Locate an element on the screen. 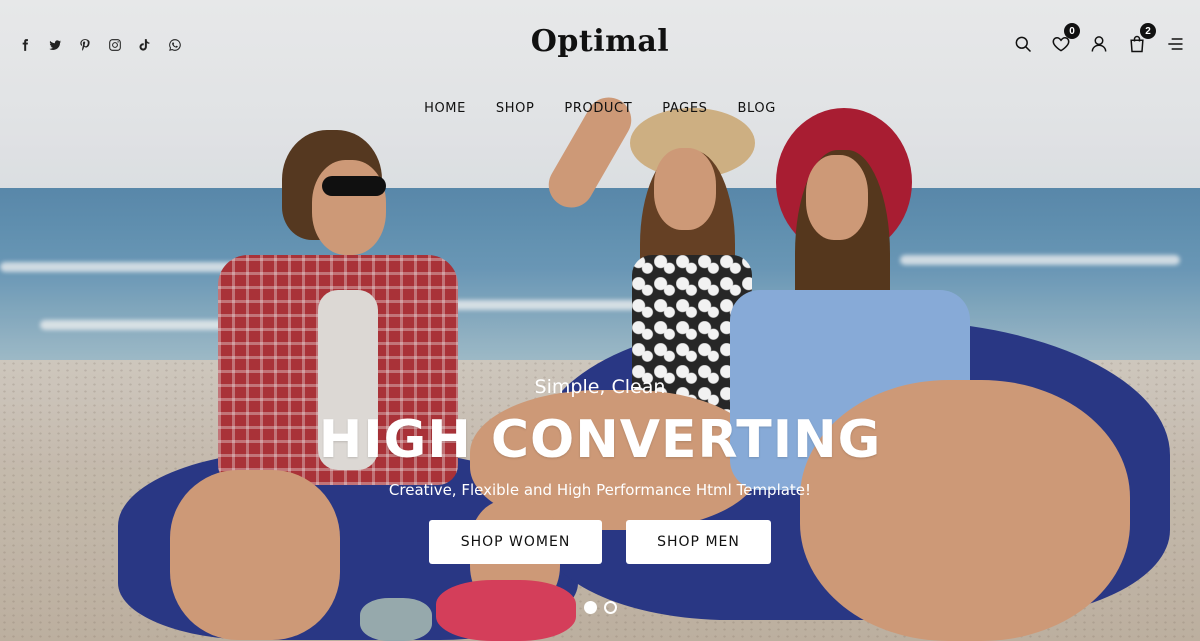 The image size is (1200, 641). header-tools: 0 2 is located at coordinates (1099, 39).